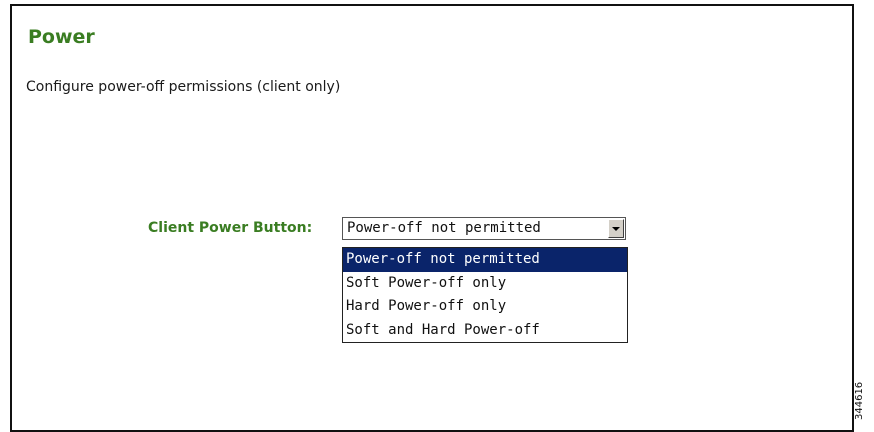 The height and width of the screenshot is (432, 874). I want to click on client-power-button-label: Client Power Button:, so click(230, 228).